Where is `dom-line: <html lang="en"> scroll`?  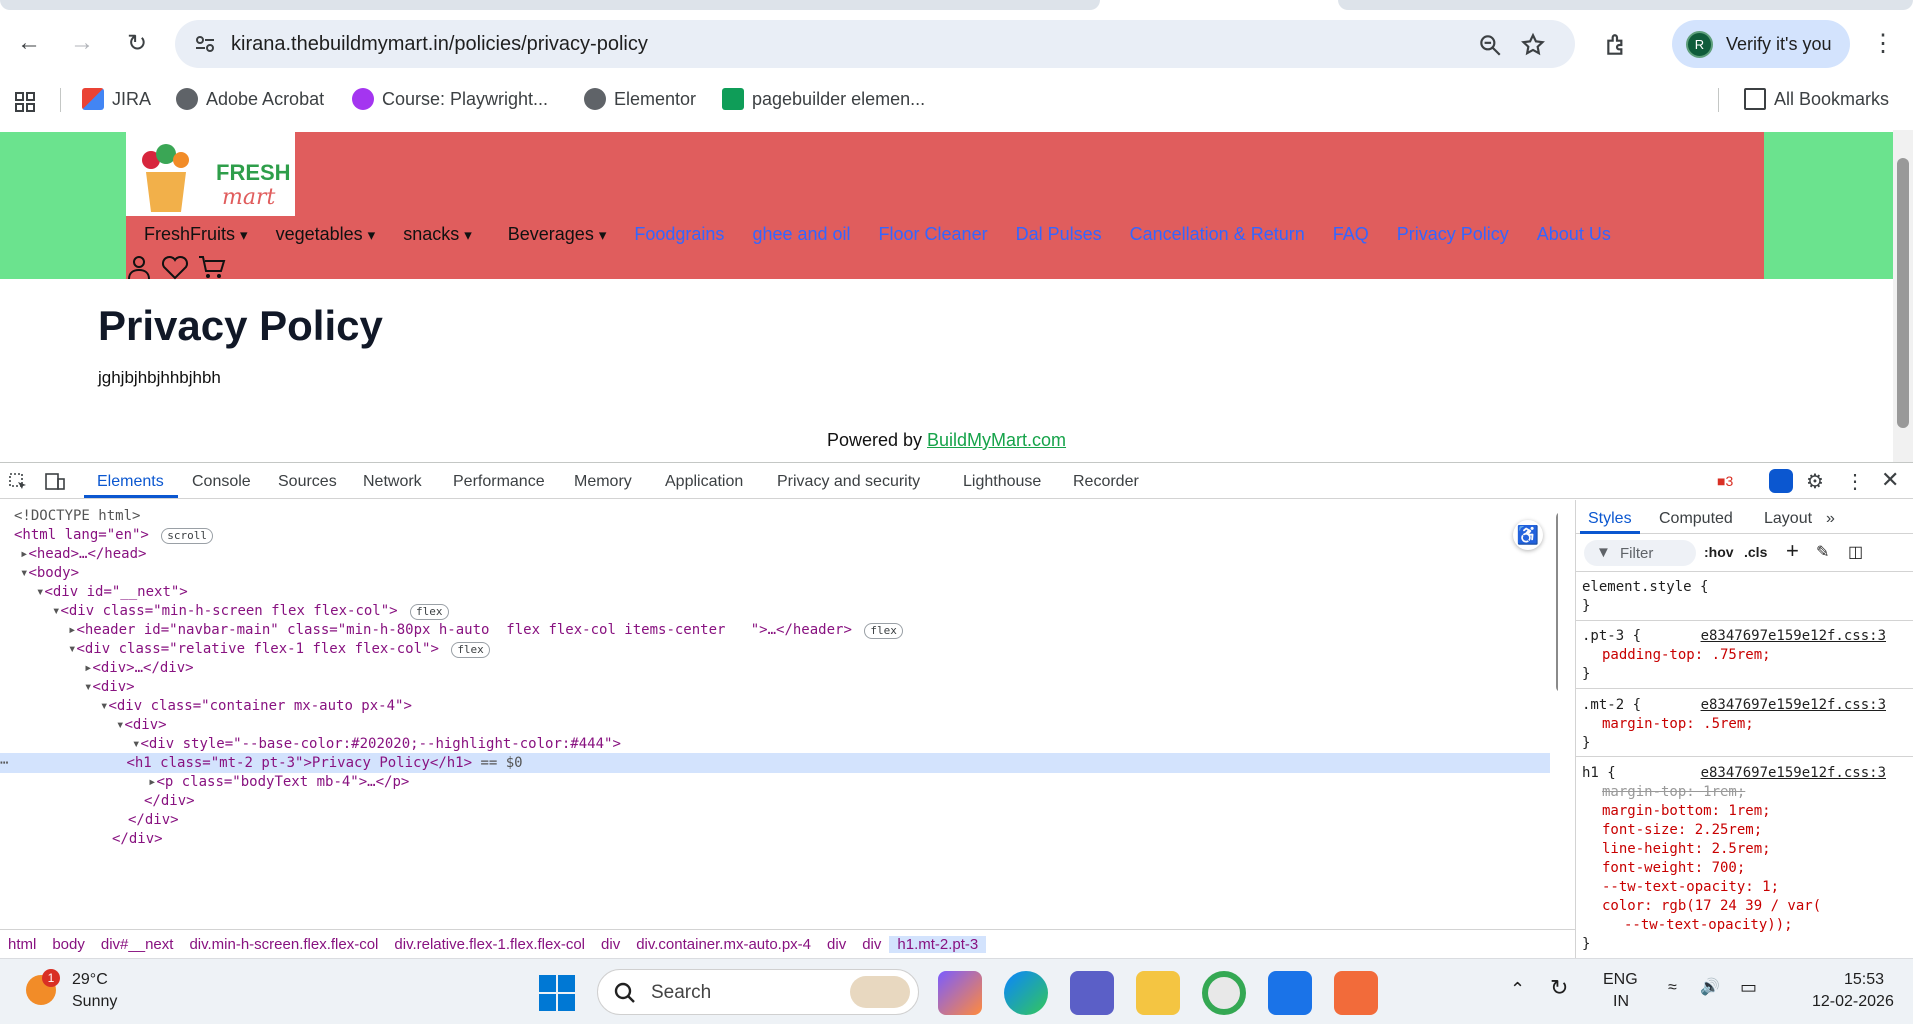
dom-line: <html lang="en"> scroll is located at coordinates (114, 535).